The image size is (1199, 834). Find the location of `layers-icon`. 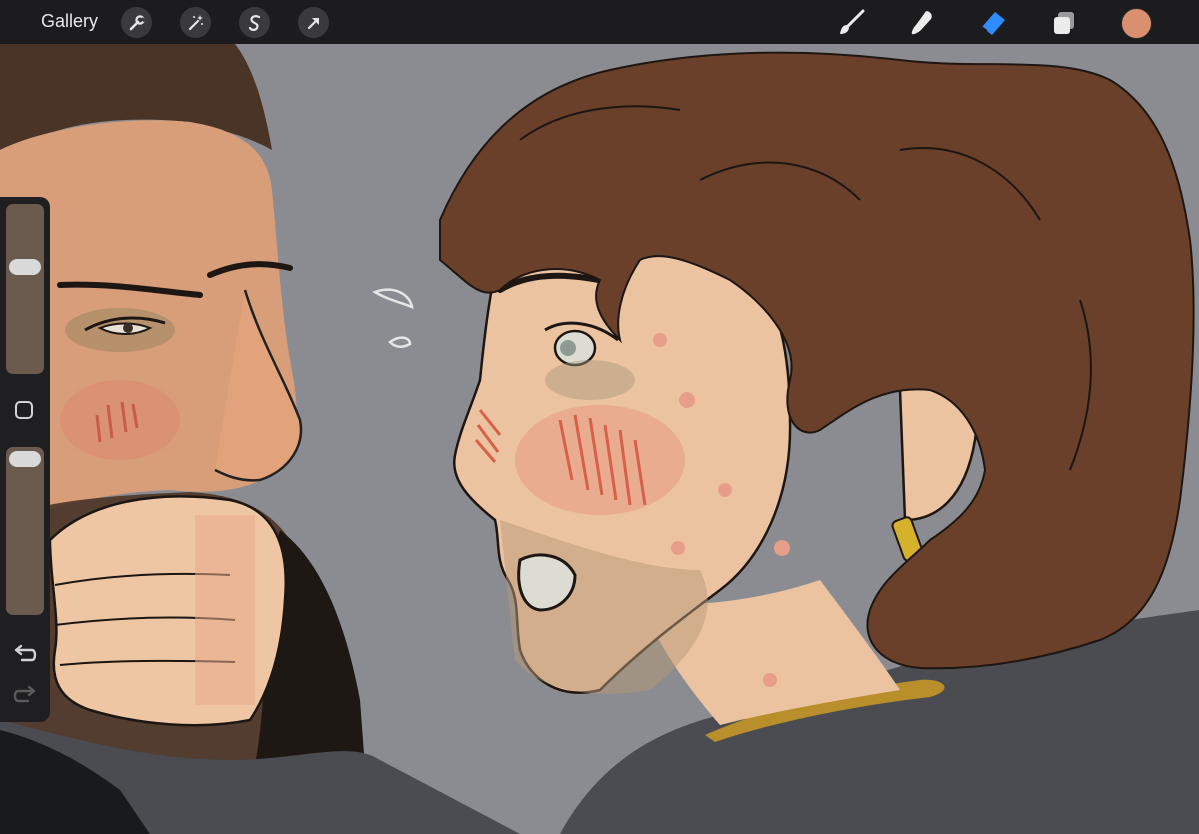

layers-icon is located at coordinates (1064, 23).